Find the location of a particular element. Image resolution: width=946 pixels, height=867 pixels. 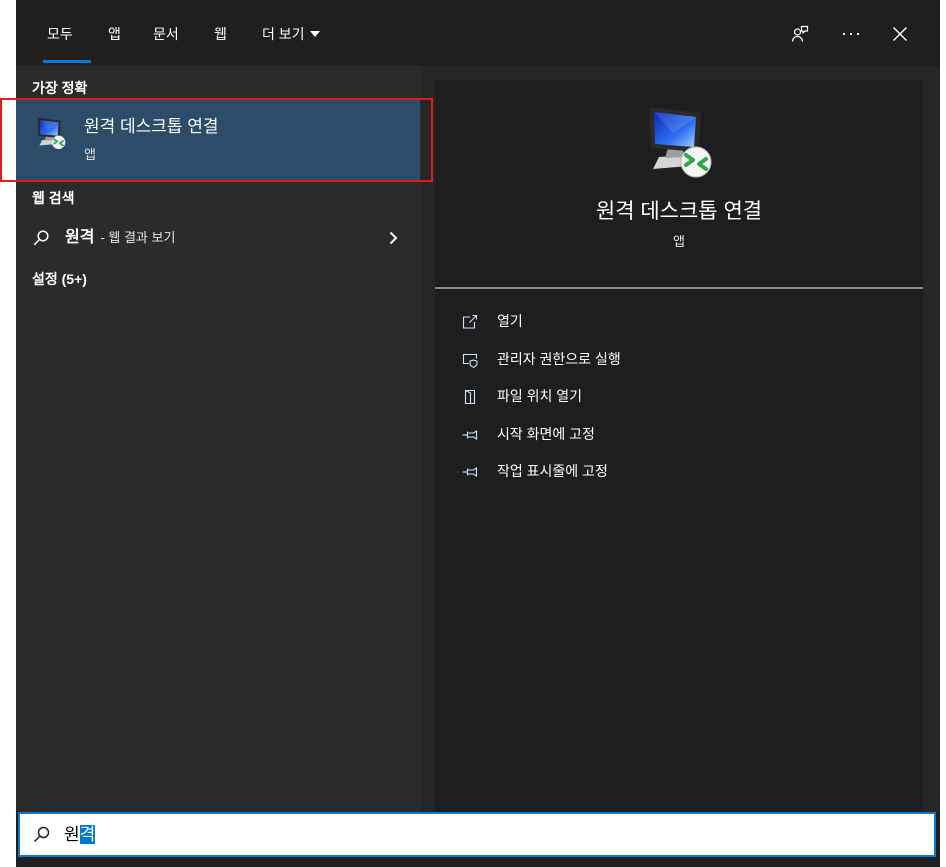

search-selected-text: 격 is located at coordinates (87, 834).